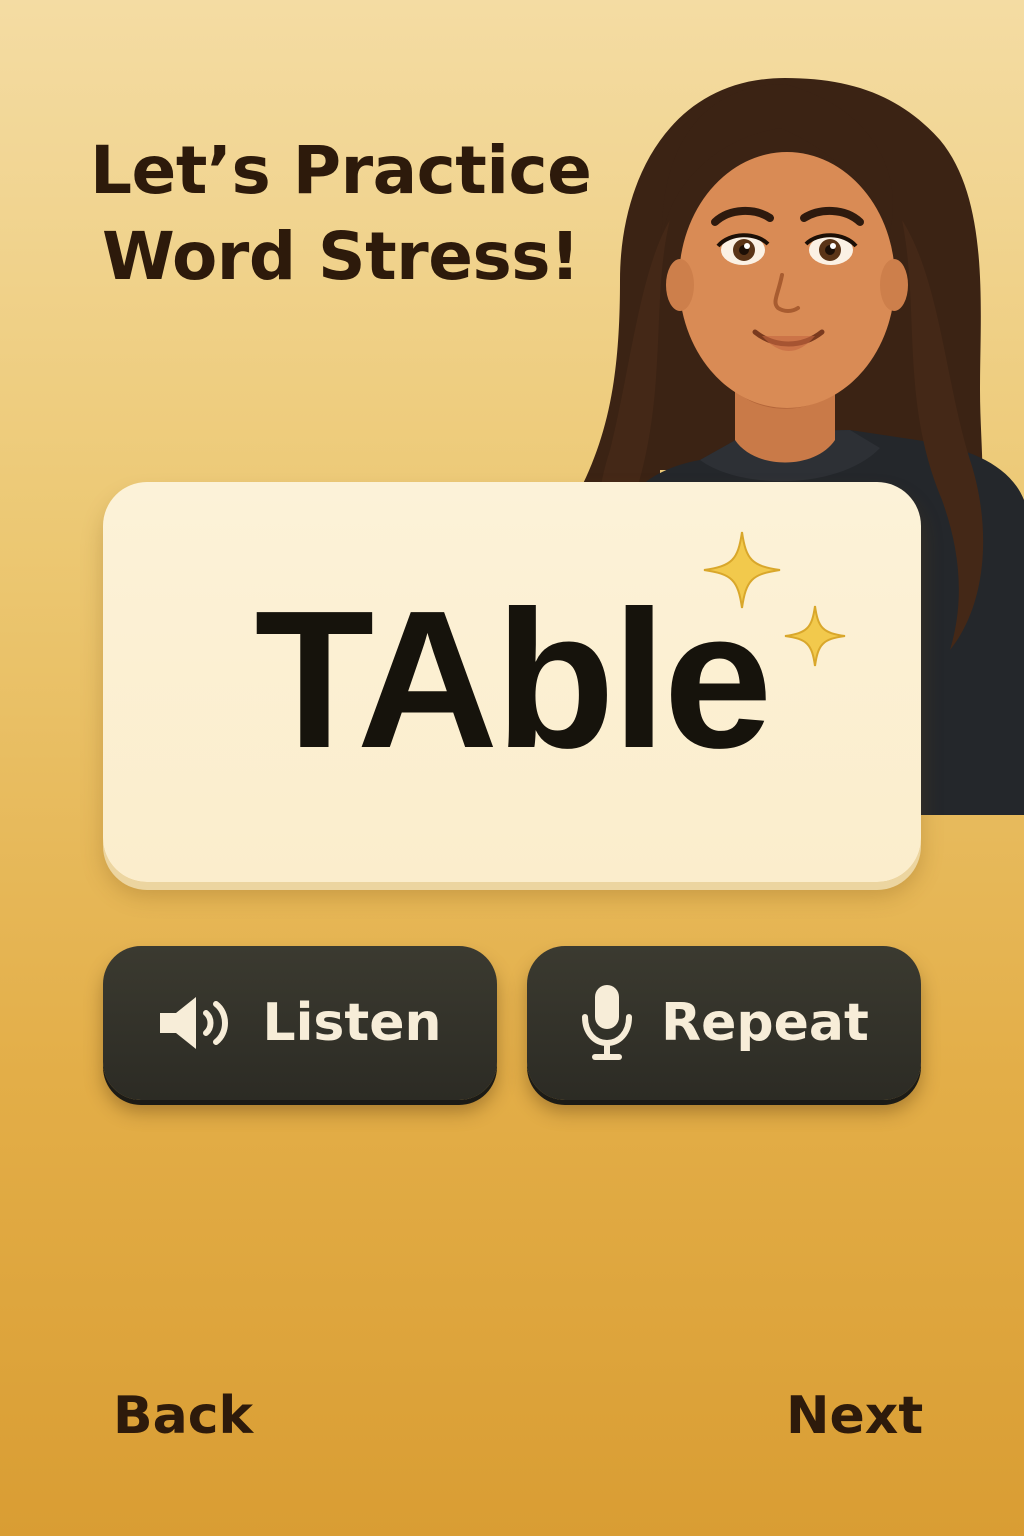  What do you see at coordinates (352, 1023) in the screenshot?
I see `listen-label: Listen` at bounding box center [352, 1023].